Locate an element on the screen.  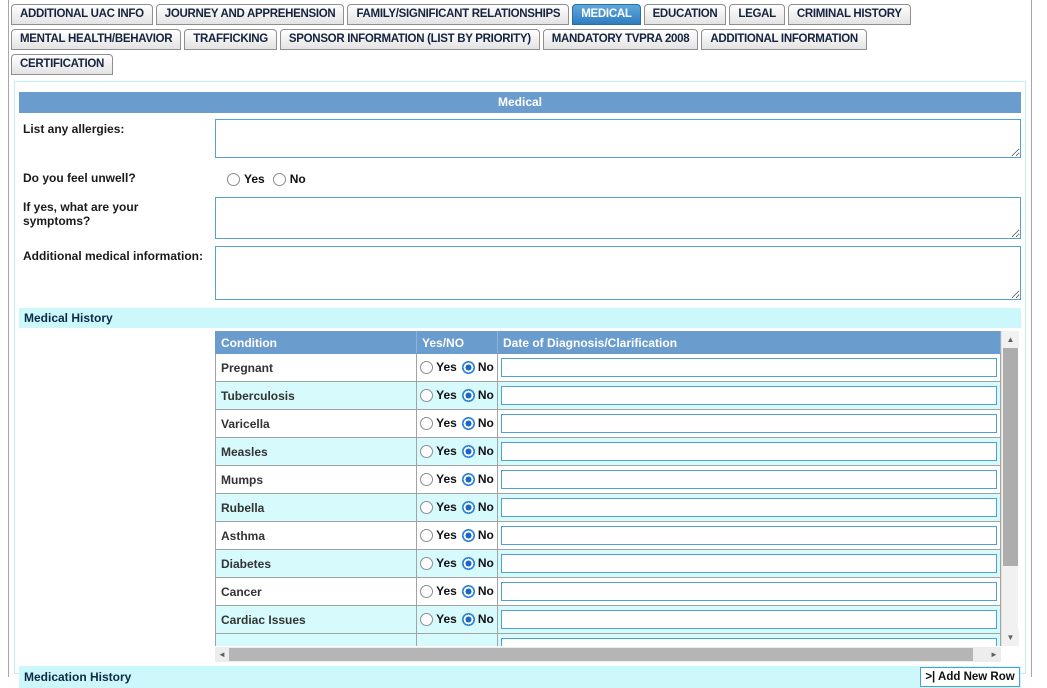
additional-info-row: Additional medical information: is located at coordinates (520, 273).